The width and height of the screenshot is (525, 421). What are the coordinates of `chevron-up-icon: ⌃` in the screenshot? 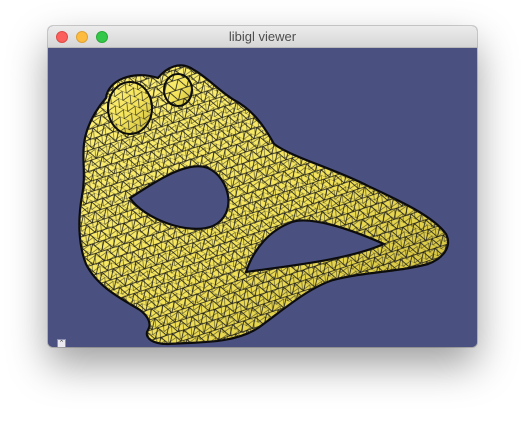 It's located at (61, 343).